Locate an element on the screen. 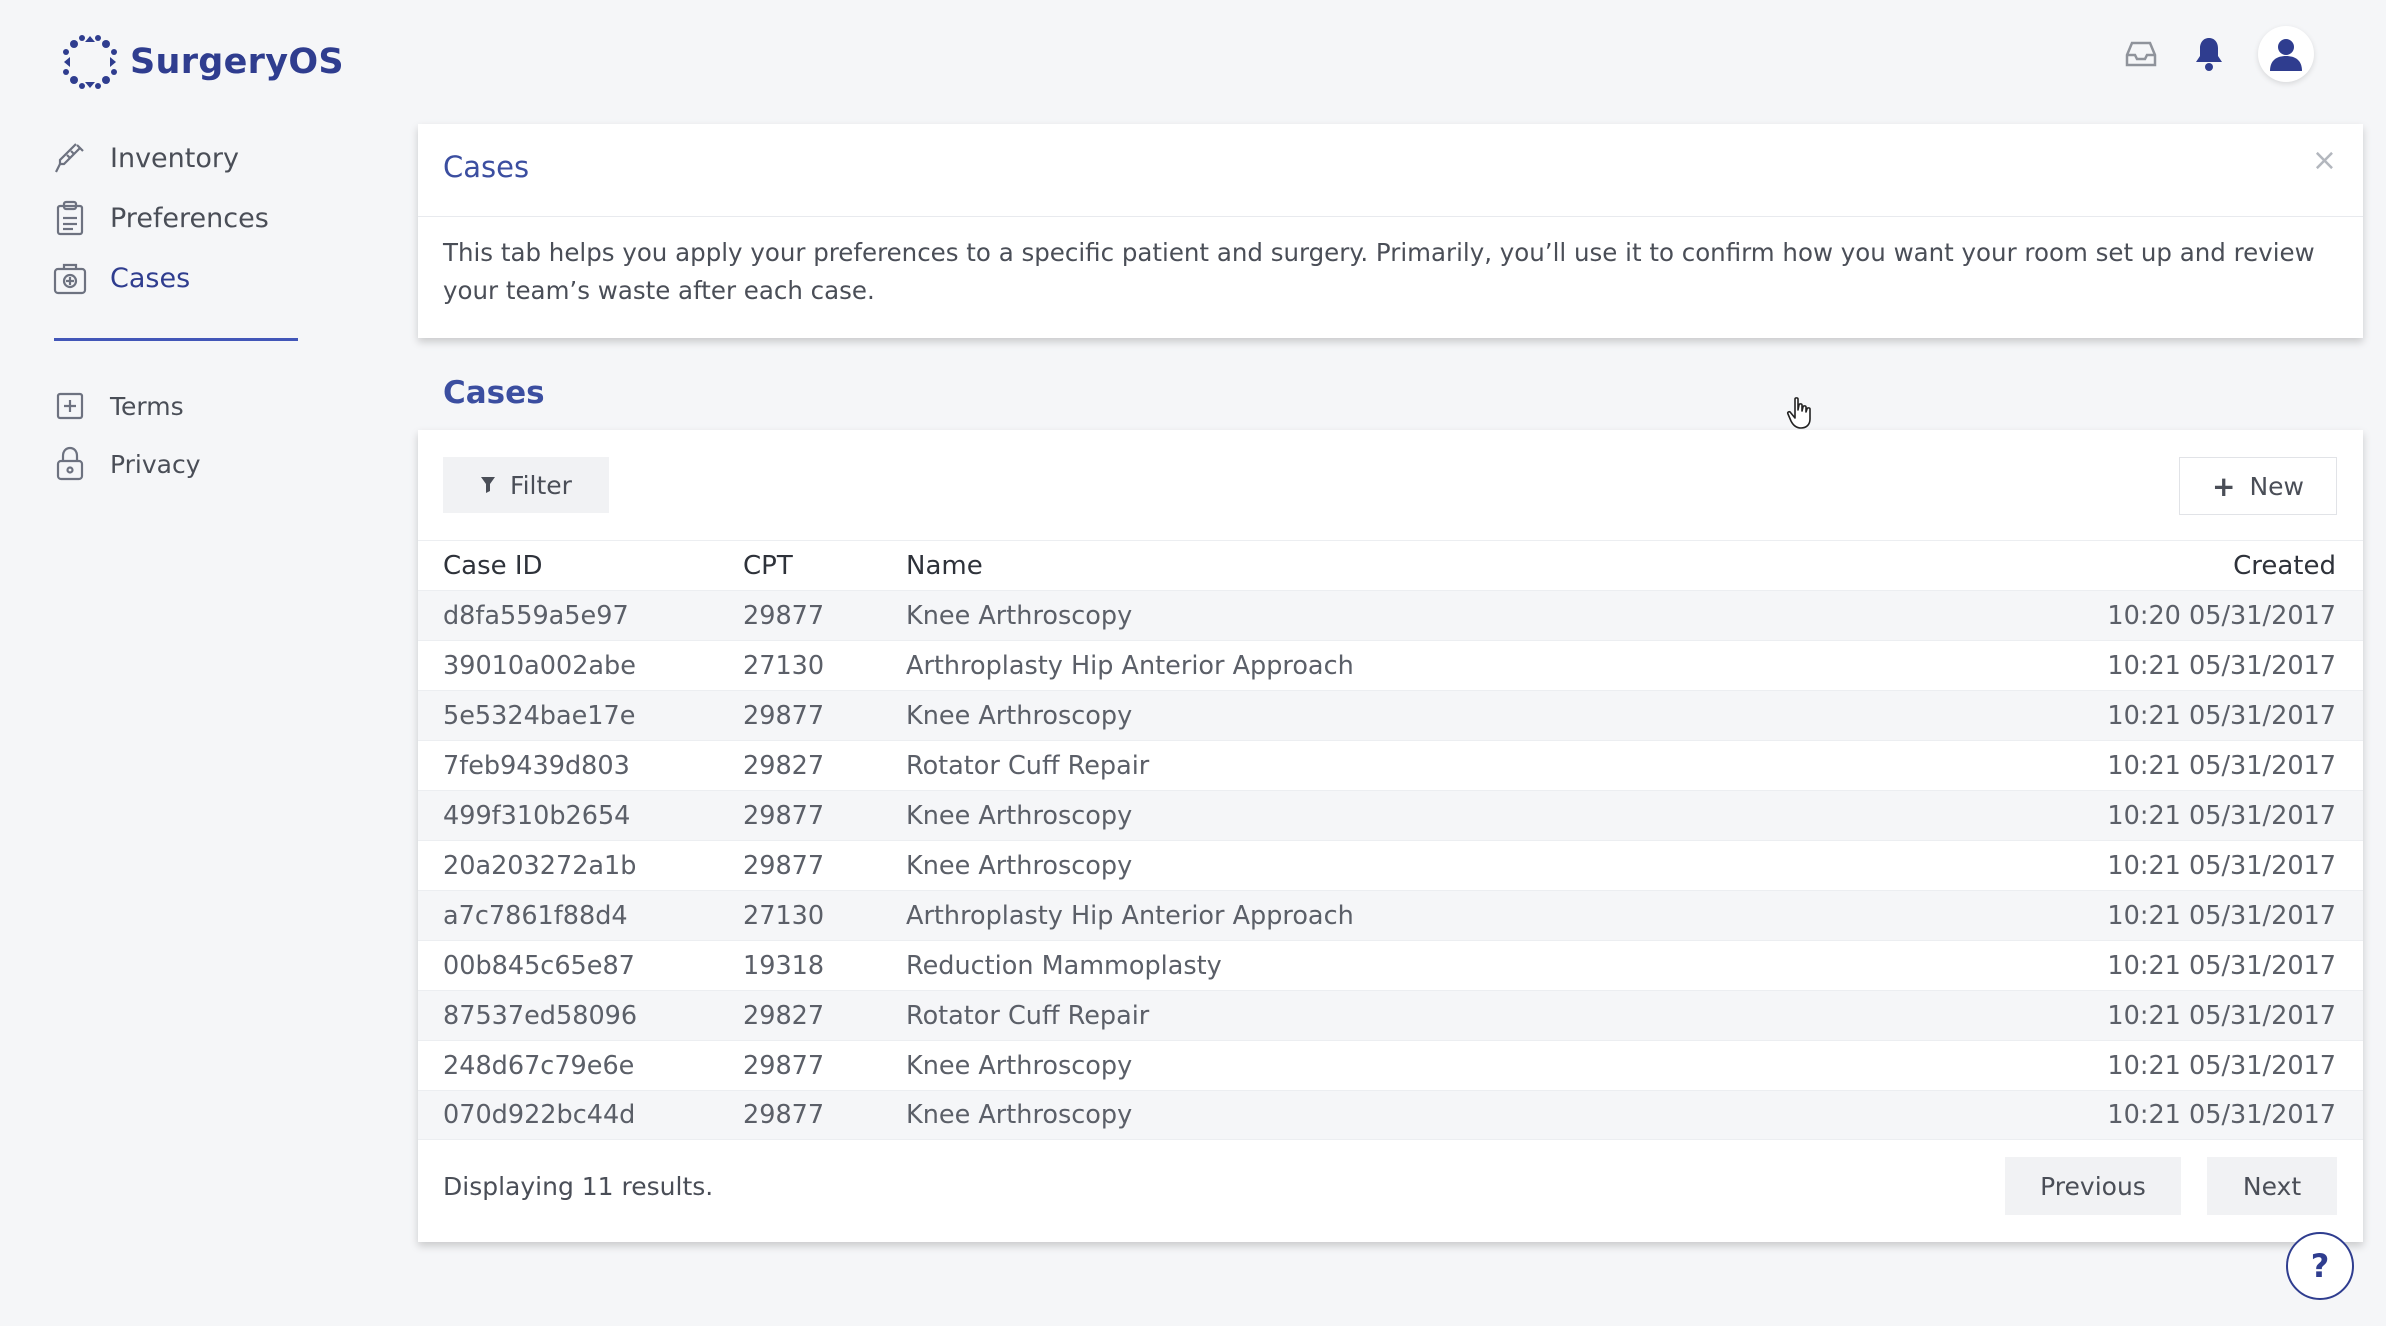  case-id-cell: 248d67c79e6e is located at coordinates (539, 1065).